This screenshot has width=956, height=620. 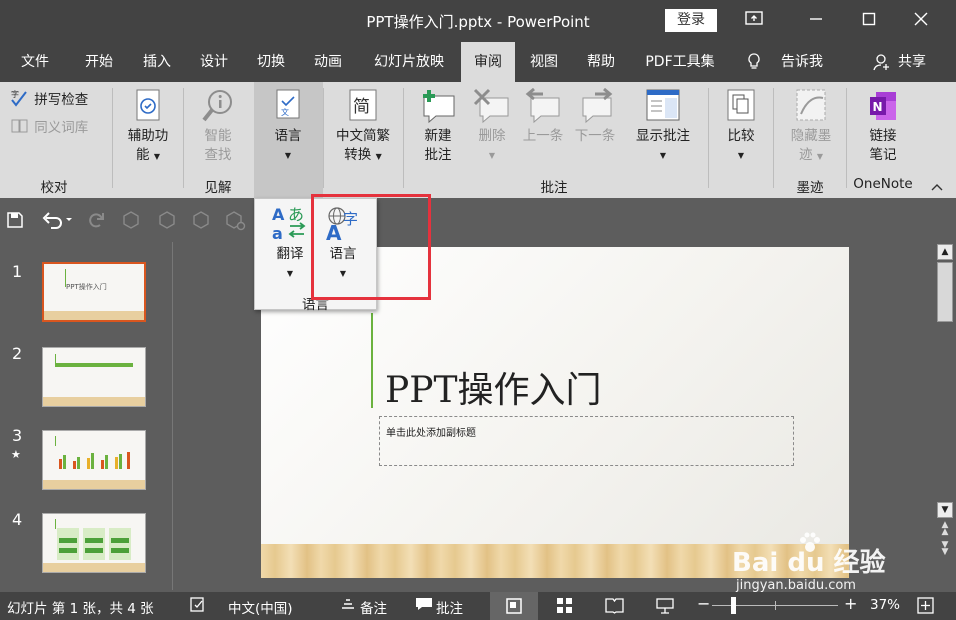 What do you see at coordinates (811, 127) in the screenshot?
I see `hide-ink-button: 隐藏墨 迹 ▼` at bounding box center [811, 127].